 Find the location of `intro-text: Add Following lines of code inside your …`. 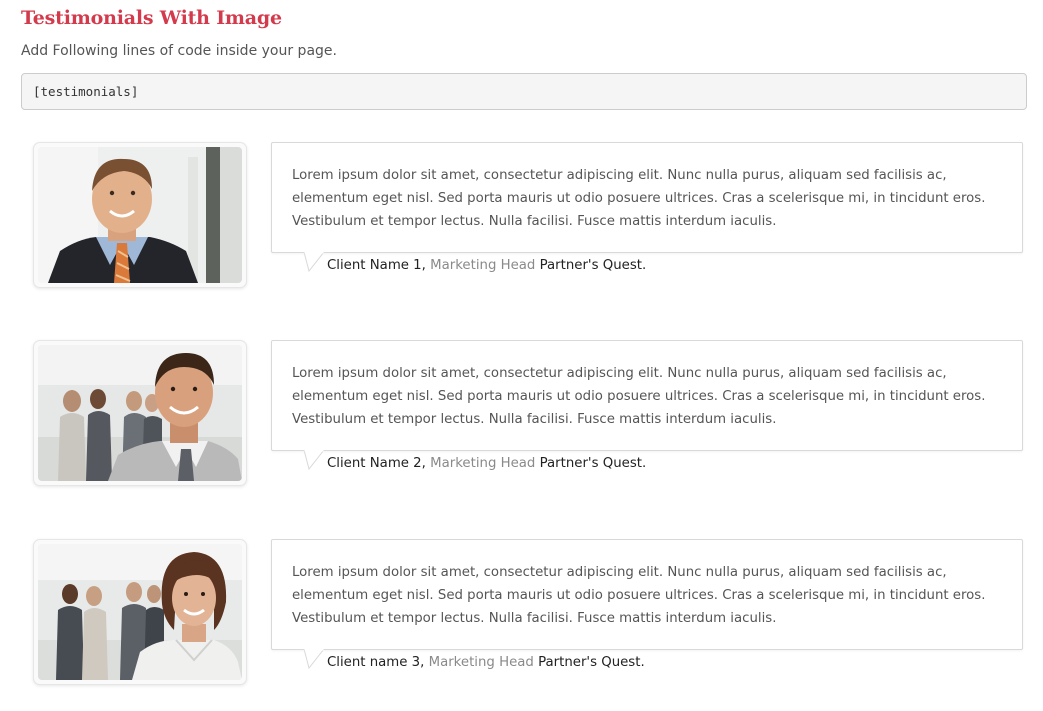

intro-text: Add Following lines of code inside your … is located at coordinates (179, 51).